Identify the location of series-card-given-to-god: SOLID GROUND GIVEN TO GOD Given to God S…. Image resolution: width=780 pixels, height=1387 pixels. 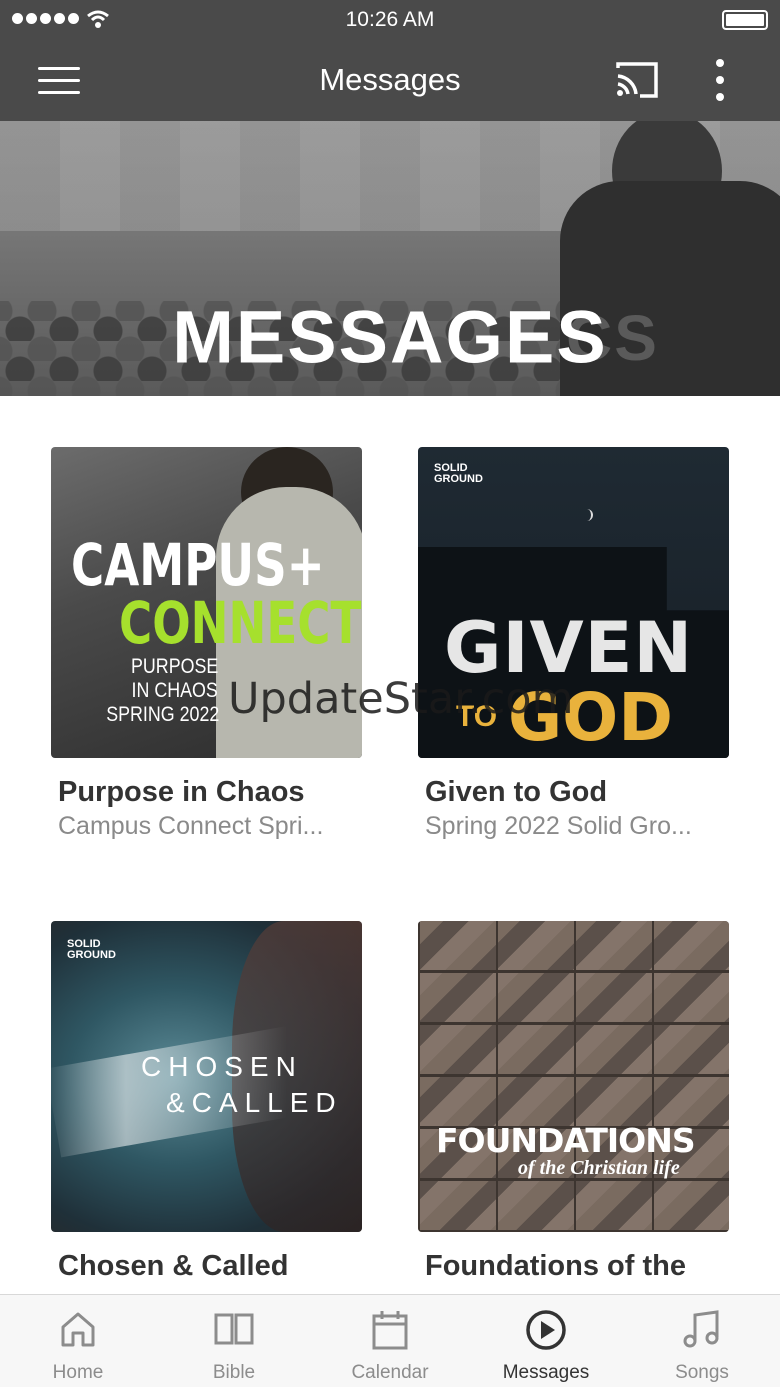
(573, 644).